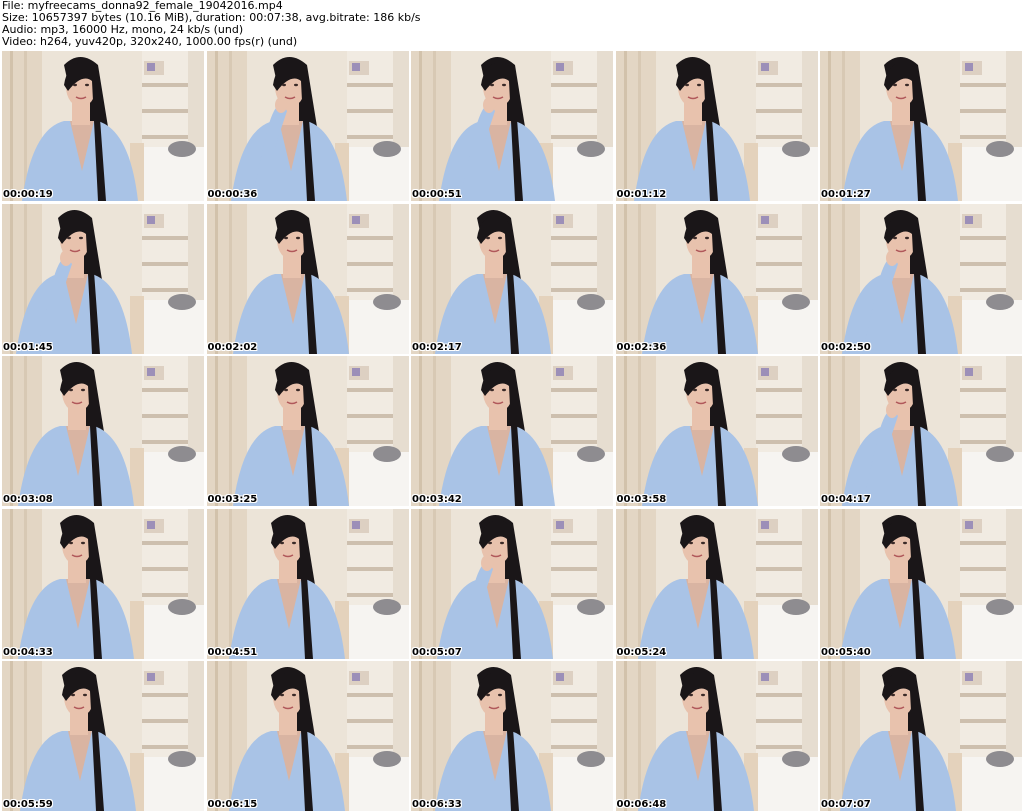  I want to click on video-thumbnail: 00:07:07, so click(921, 736).